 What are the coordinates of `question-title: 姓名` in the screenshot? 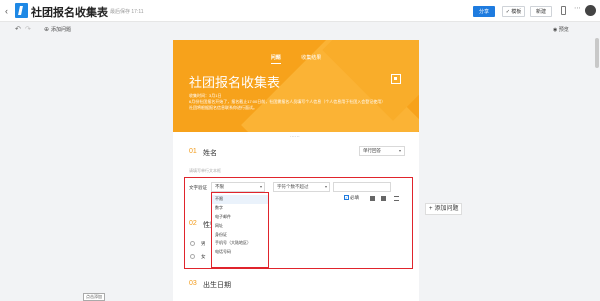 It's located at (210, 153).